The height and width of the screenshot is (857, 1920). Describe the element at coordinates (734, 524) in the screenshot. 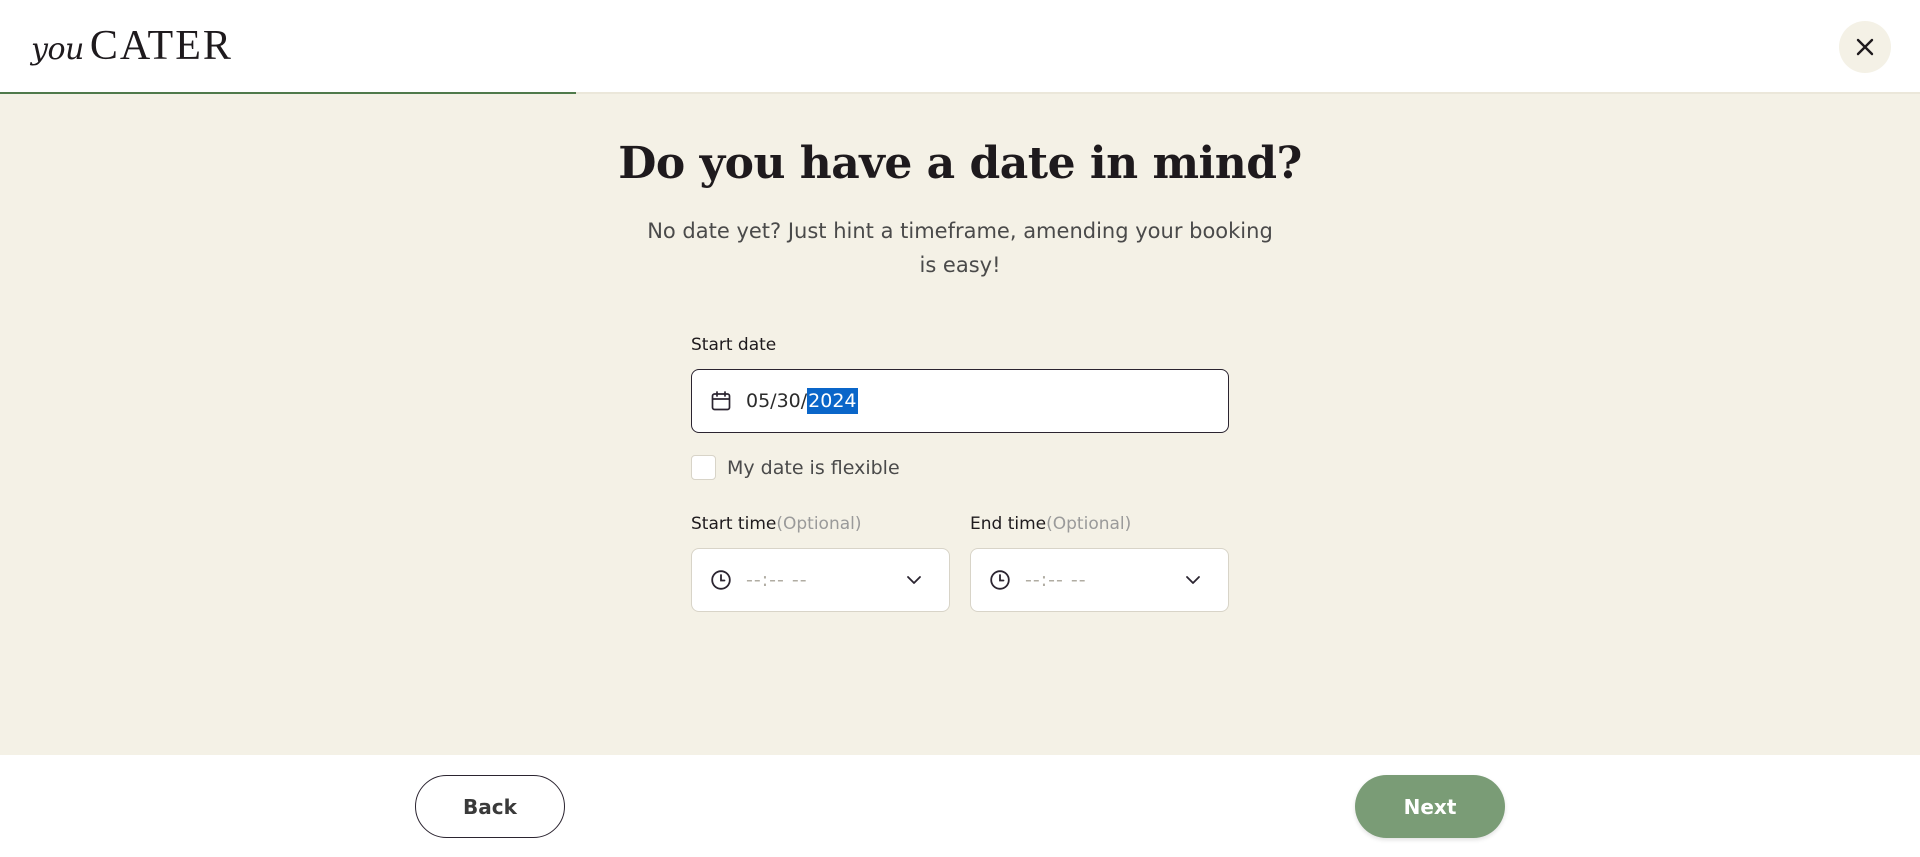

I see `start-time-label-text: Start time` at that location.